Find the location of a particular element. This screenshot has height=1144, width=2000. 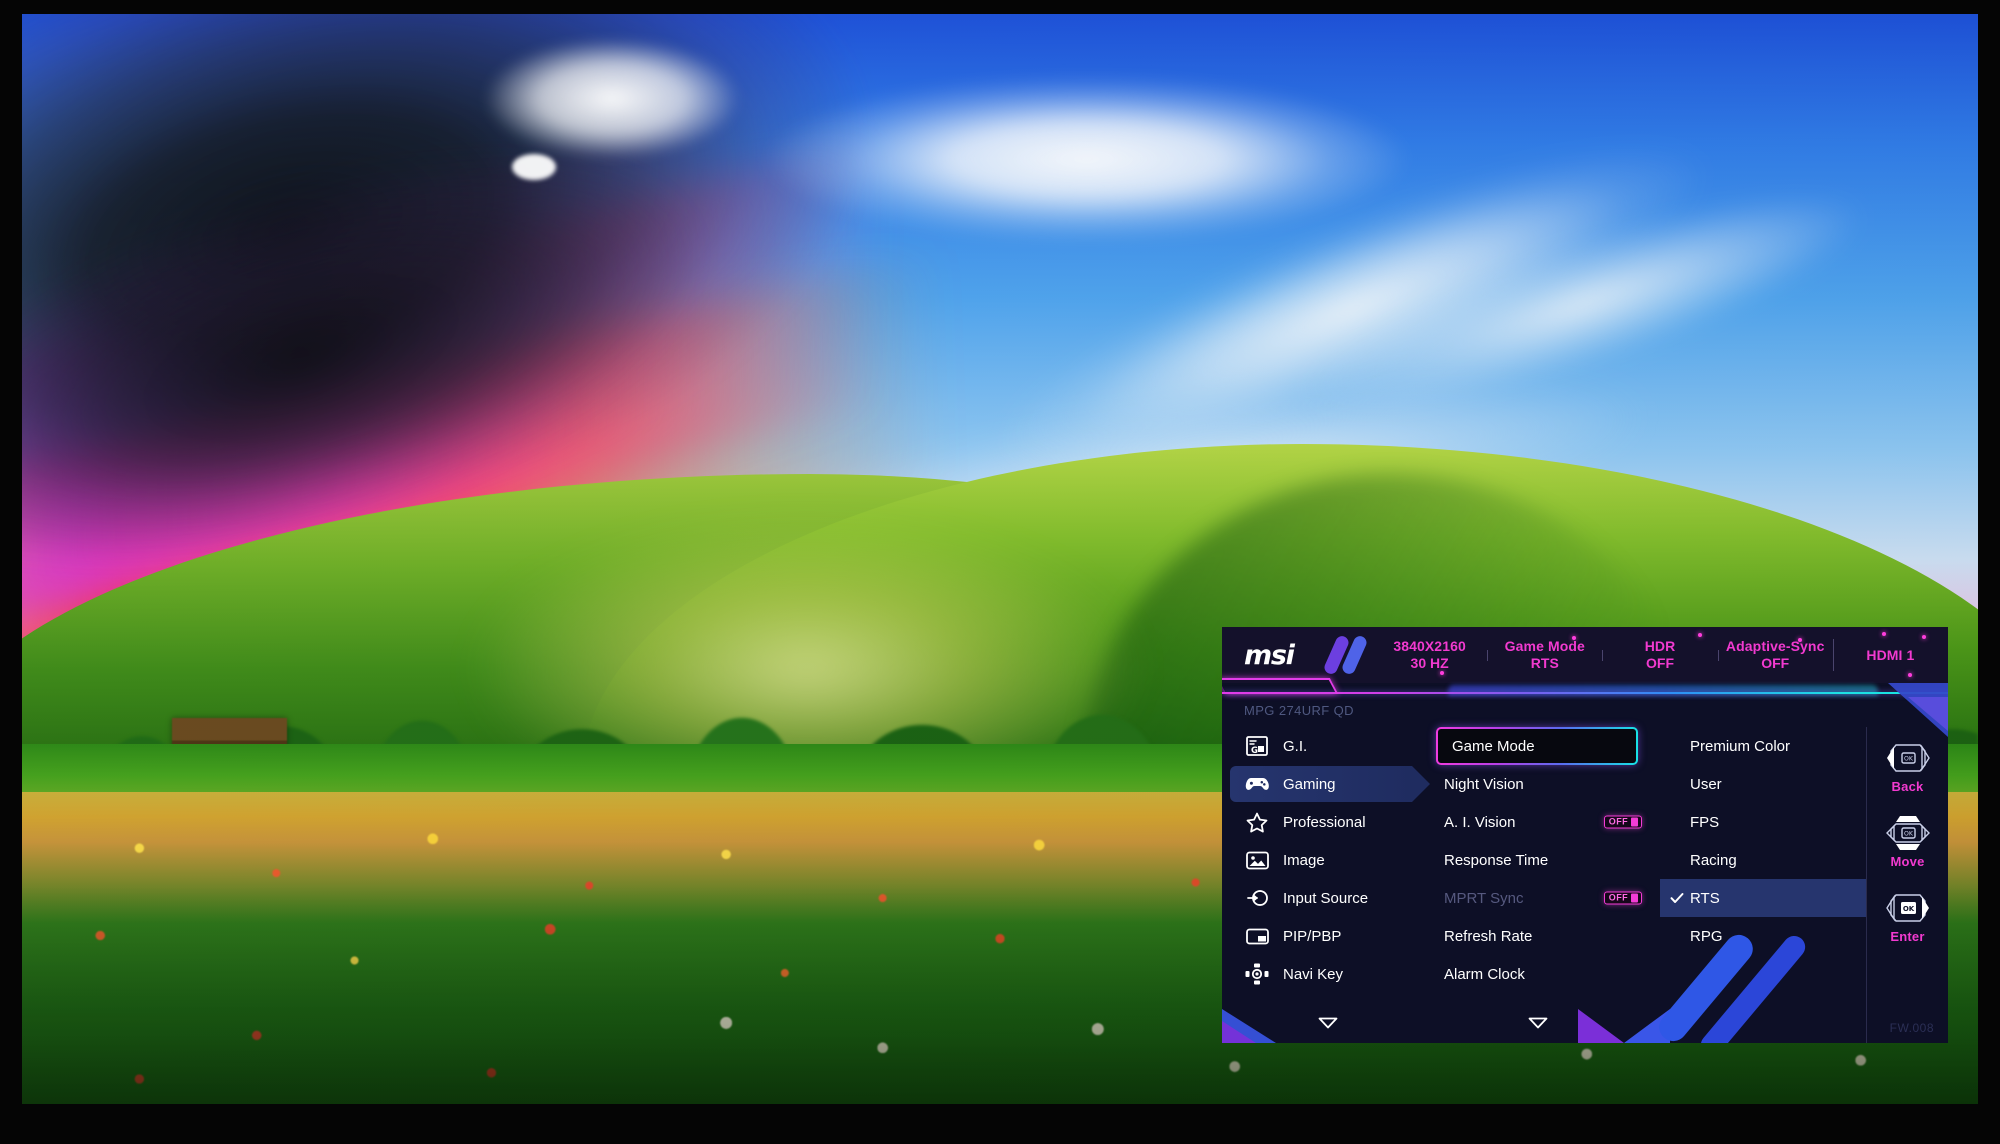

submenu-item-label: Response Time is located at coordinates (1496, 860).